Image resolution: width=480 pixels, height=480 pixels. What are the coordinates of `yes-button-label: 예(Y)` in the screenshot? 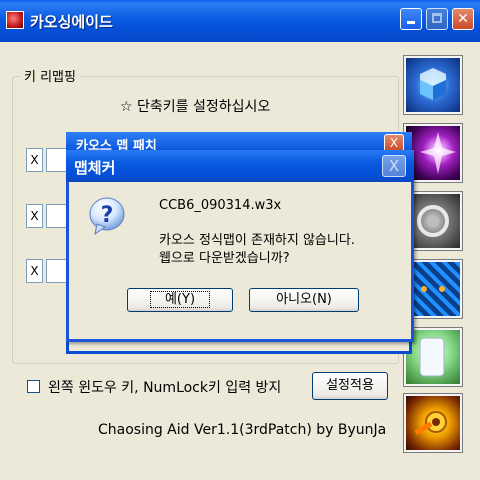 It's located at (180, 299).